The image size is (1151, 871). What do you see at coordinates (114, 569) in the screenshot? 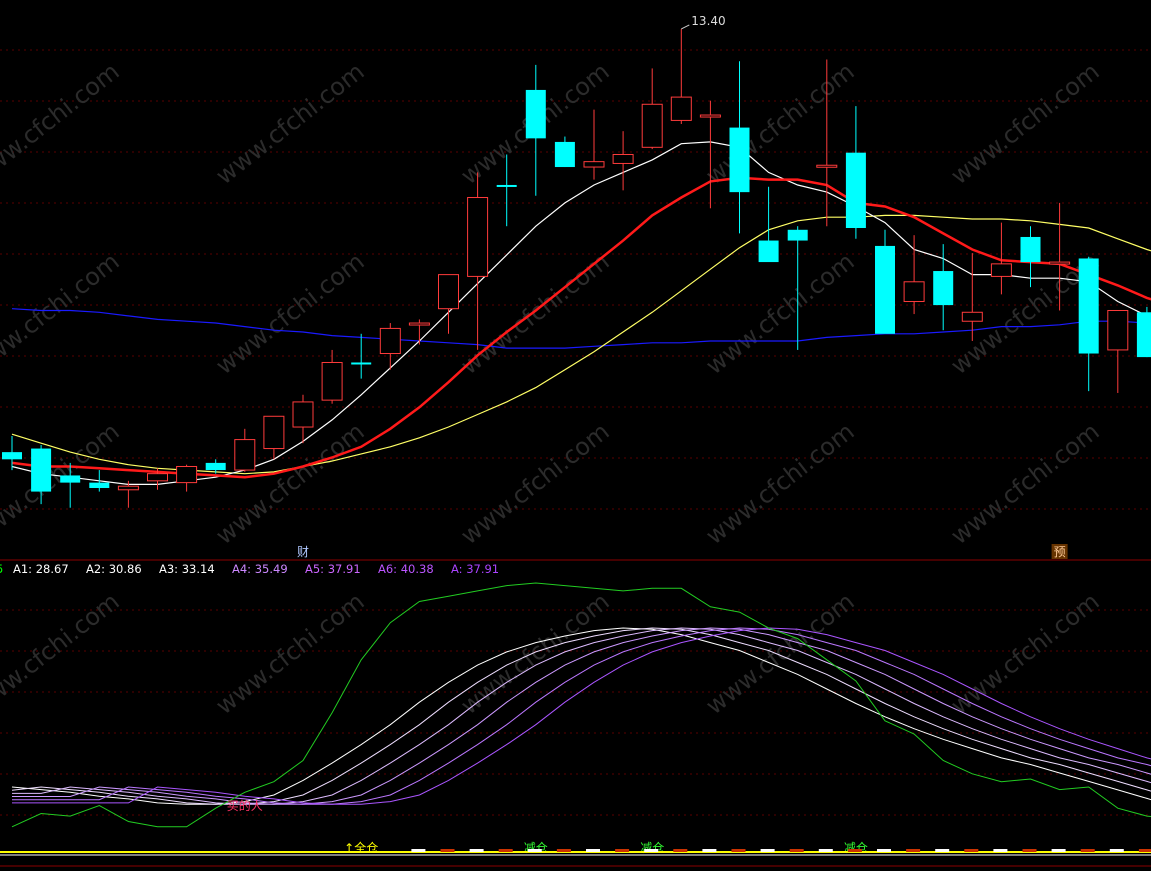
I see `legend-item: A2: 30.86` at bounding box center [114, 569].